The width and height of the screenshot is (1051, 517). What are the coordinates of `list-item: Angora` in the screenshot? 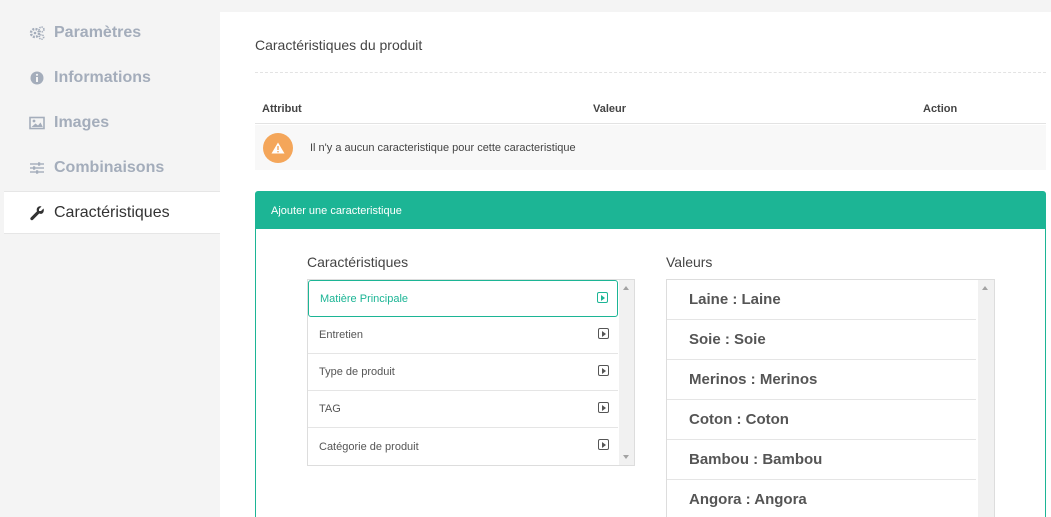 It's located at (821, 498).